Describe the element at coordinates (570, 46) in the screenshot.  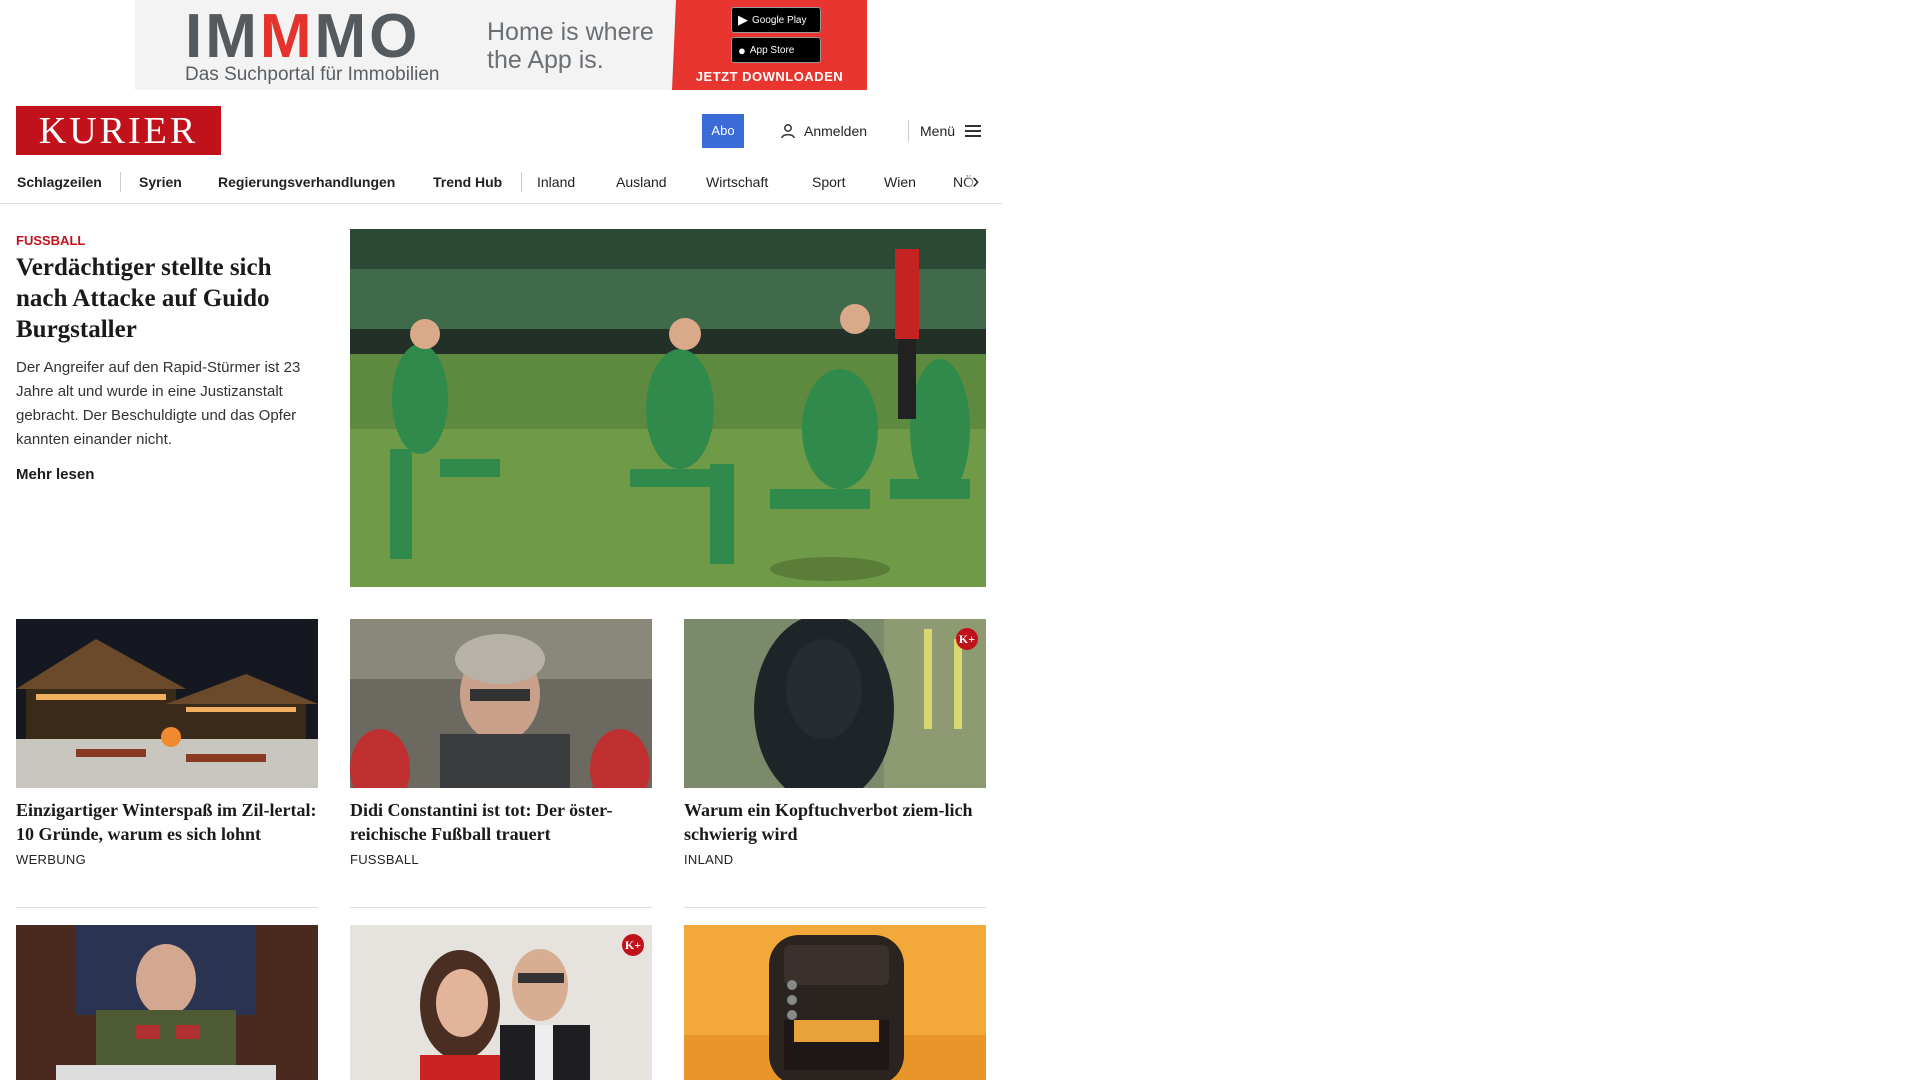
I see `ad-tagline: Home is where the App is.` at that location.